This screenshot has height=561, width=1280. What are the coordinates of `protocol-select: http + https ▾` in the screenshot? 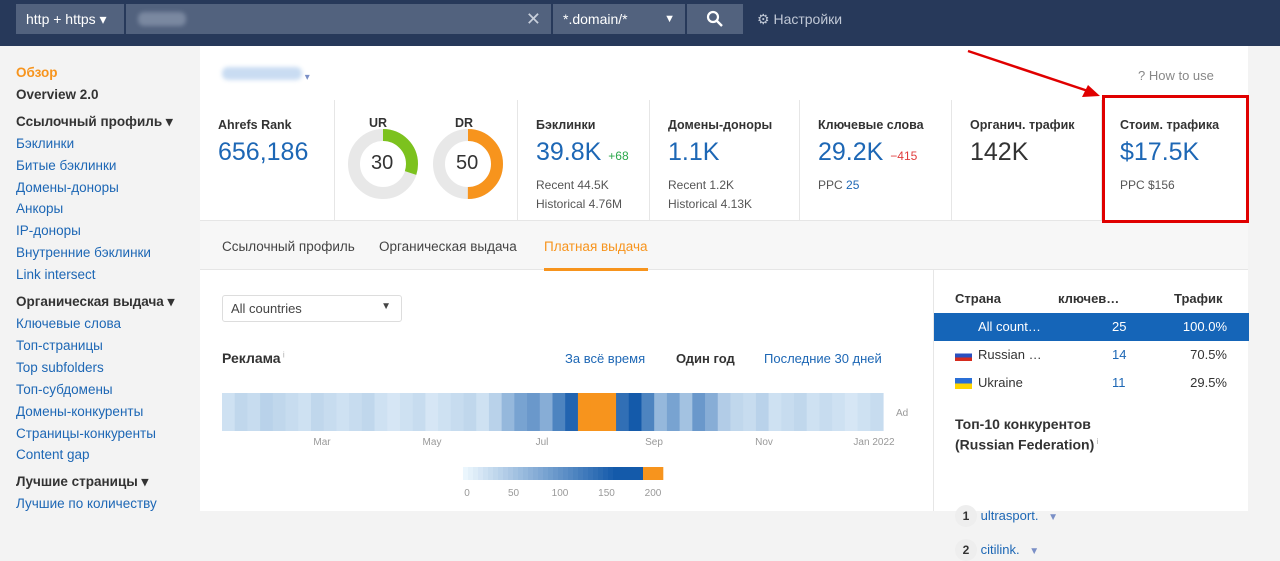 It's located at (70, 19).